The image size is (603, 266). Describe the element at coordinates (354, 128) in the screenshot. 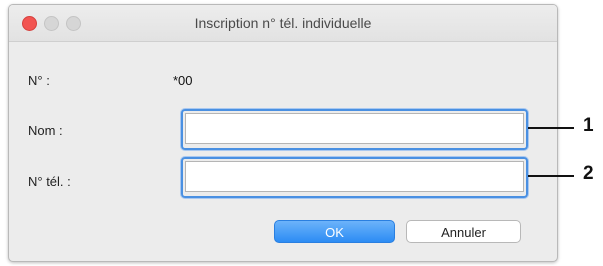

I see `name-input` at that location.